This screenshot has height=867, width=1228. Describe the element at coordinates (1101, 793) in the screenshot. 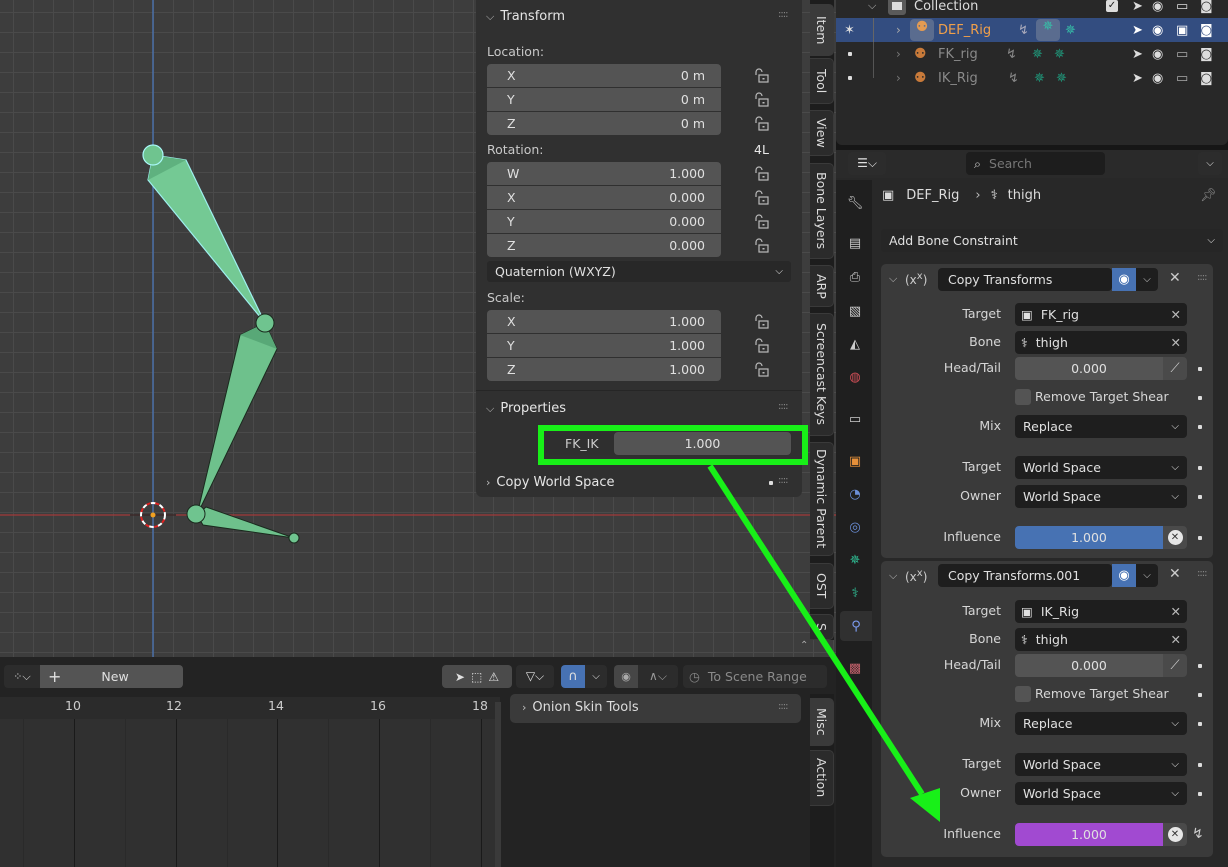

I see `owner-space-dropdown: World Space ⌵` at that location.